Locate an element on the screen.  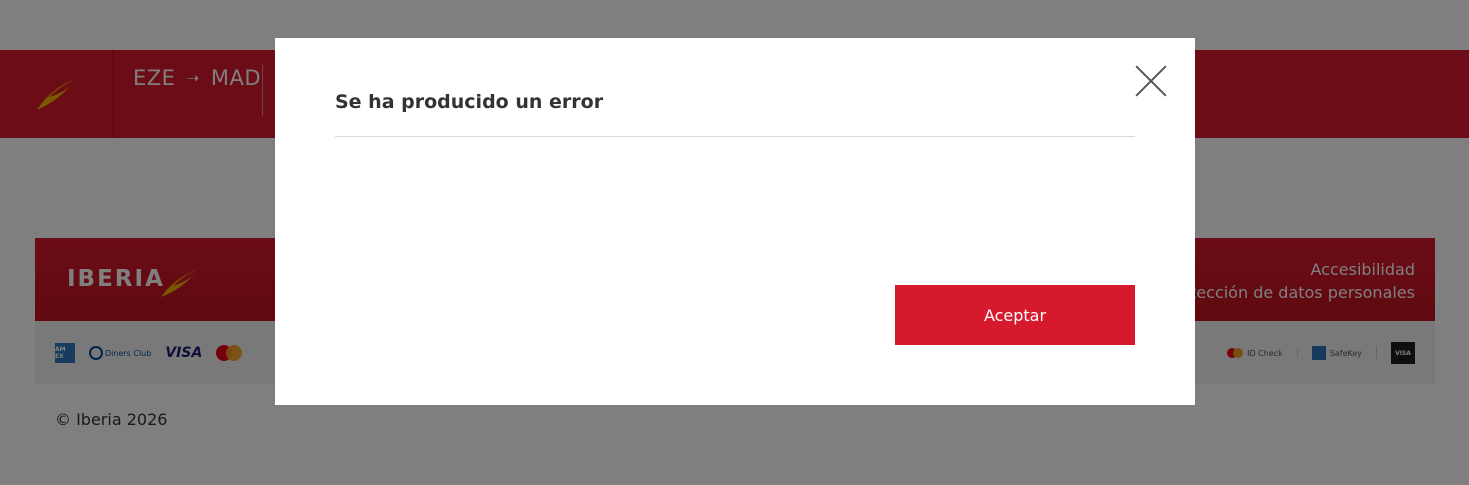
close-icon is located at coordinates (1151, 81).